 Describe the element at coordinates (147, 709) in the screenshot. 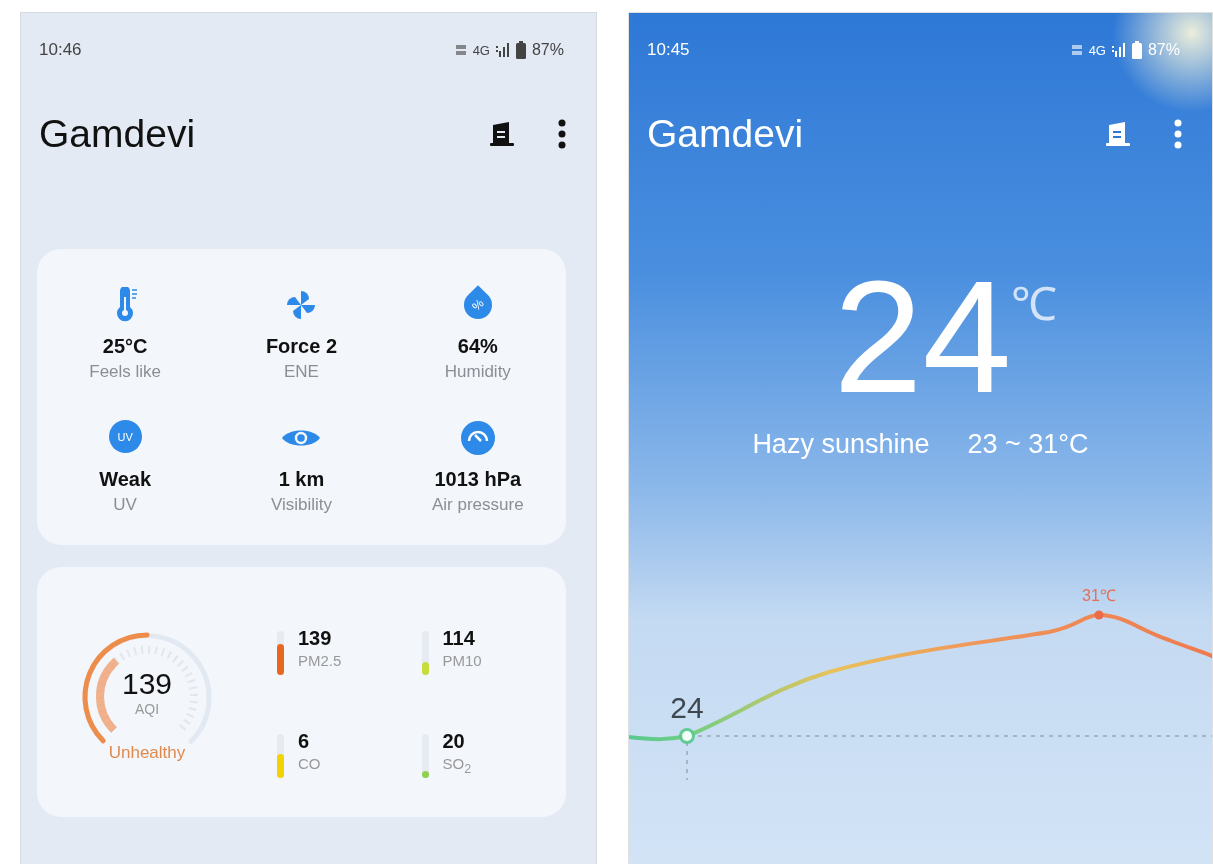

I see `aqi-label: AQI` at that location.